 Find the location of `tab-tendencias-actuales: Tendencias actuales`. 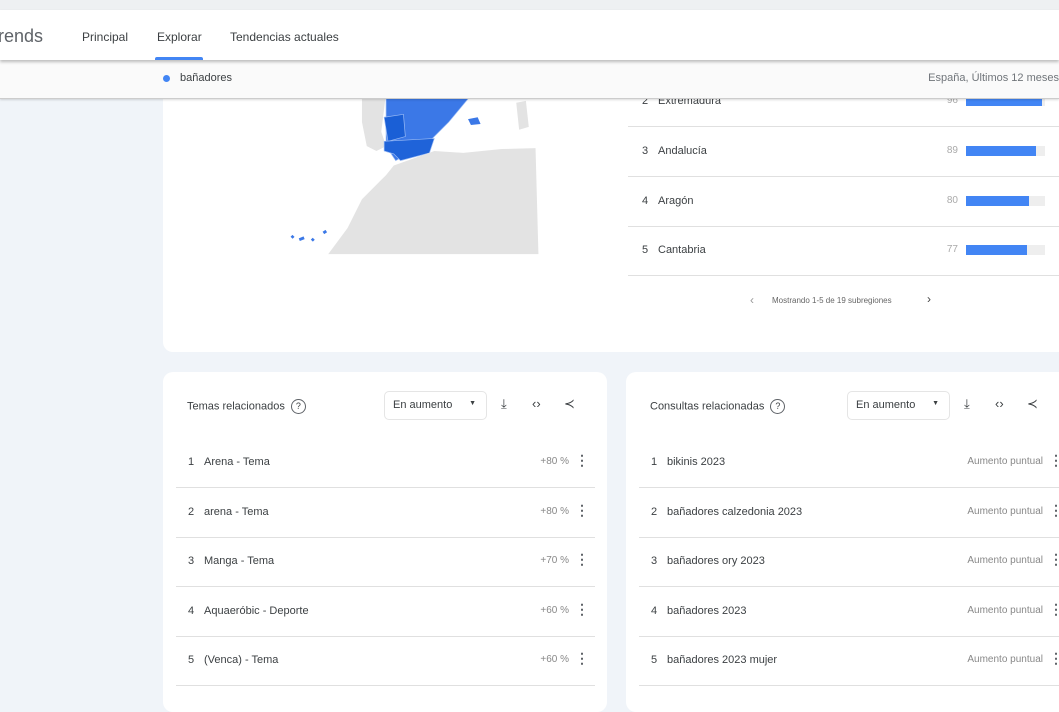

tab-tendencias-actuales: Tendencias actuales is located at coordinates (284, 37).